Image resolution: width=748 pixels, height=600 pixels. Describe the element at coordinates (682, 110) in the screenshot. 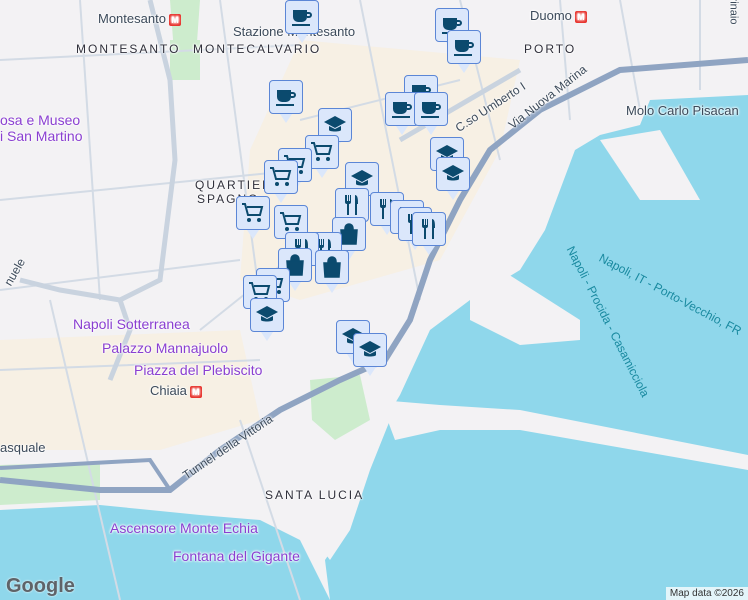

I see `label-molo: Molo Carlo Pisacan` at that location.